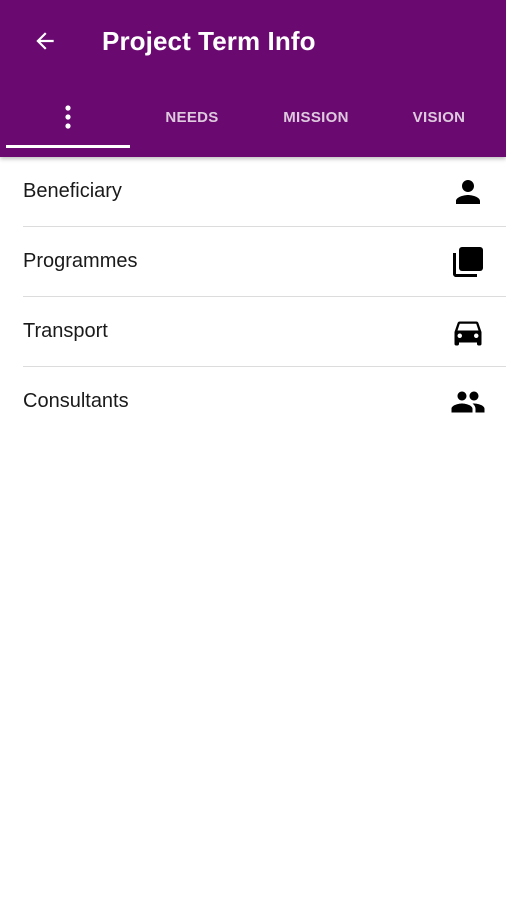 The image size is (506, 900). Describe the element at coordinates (253, 332) in the screenshot. I see `list-item-transport: Transport` at that location.